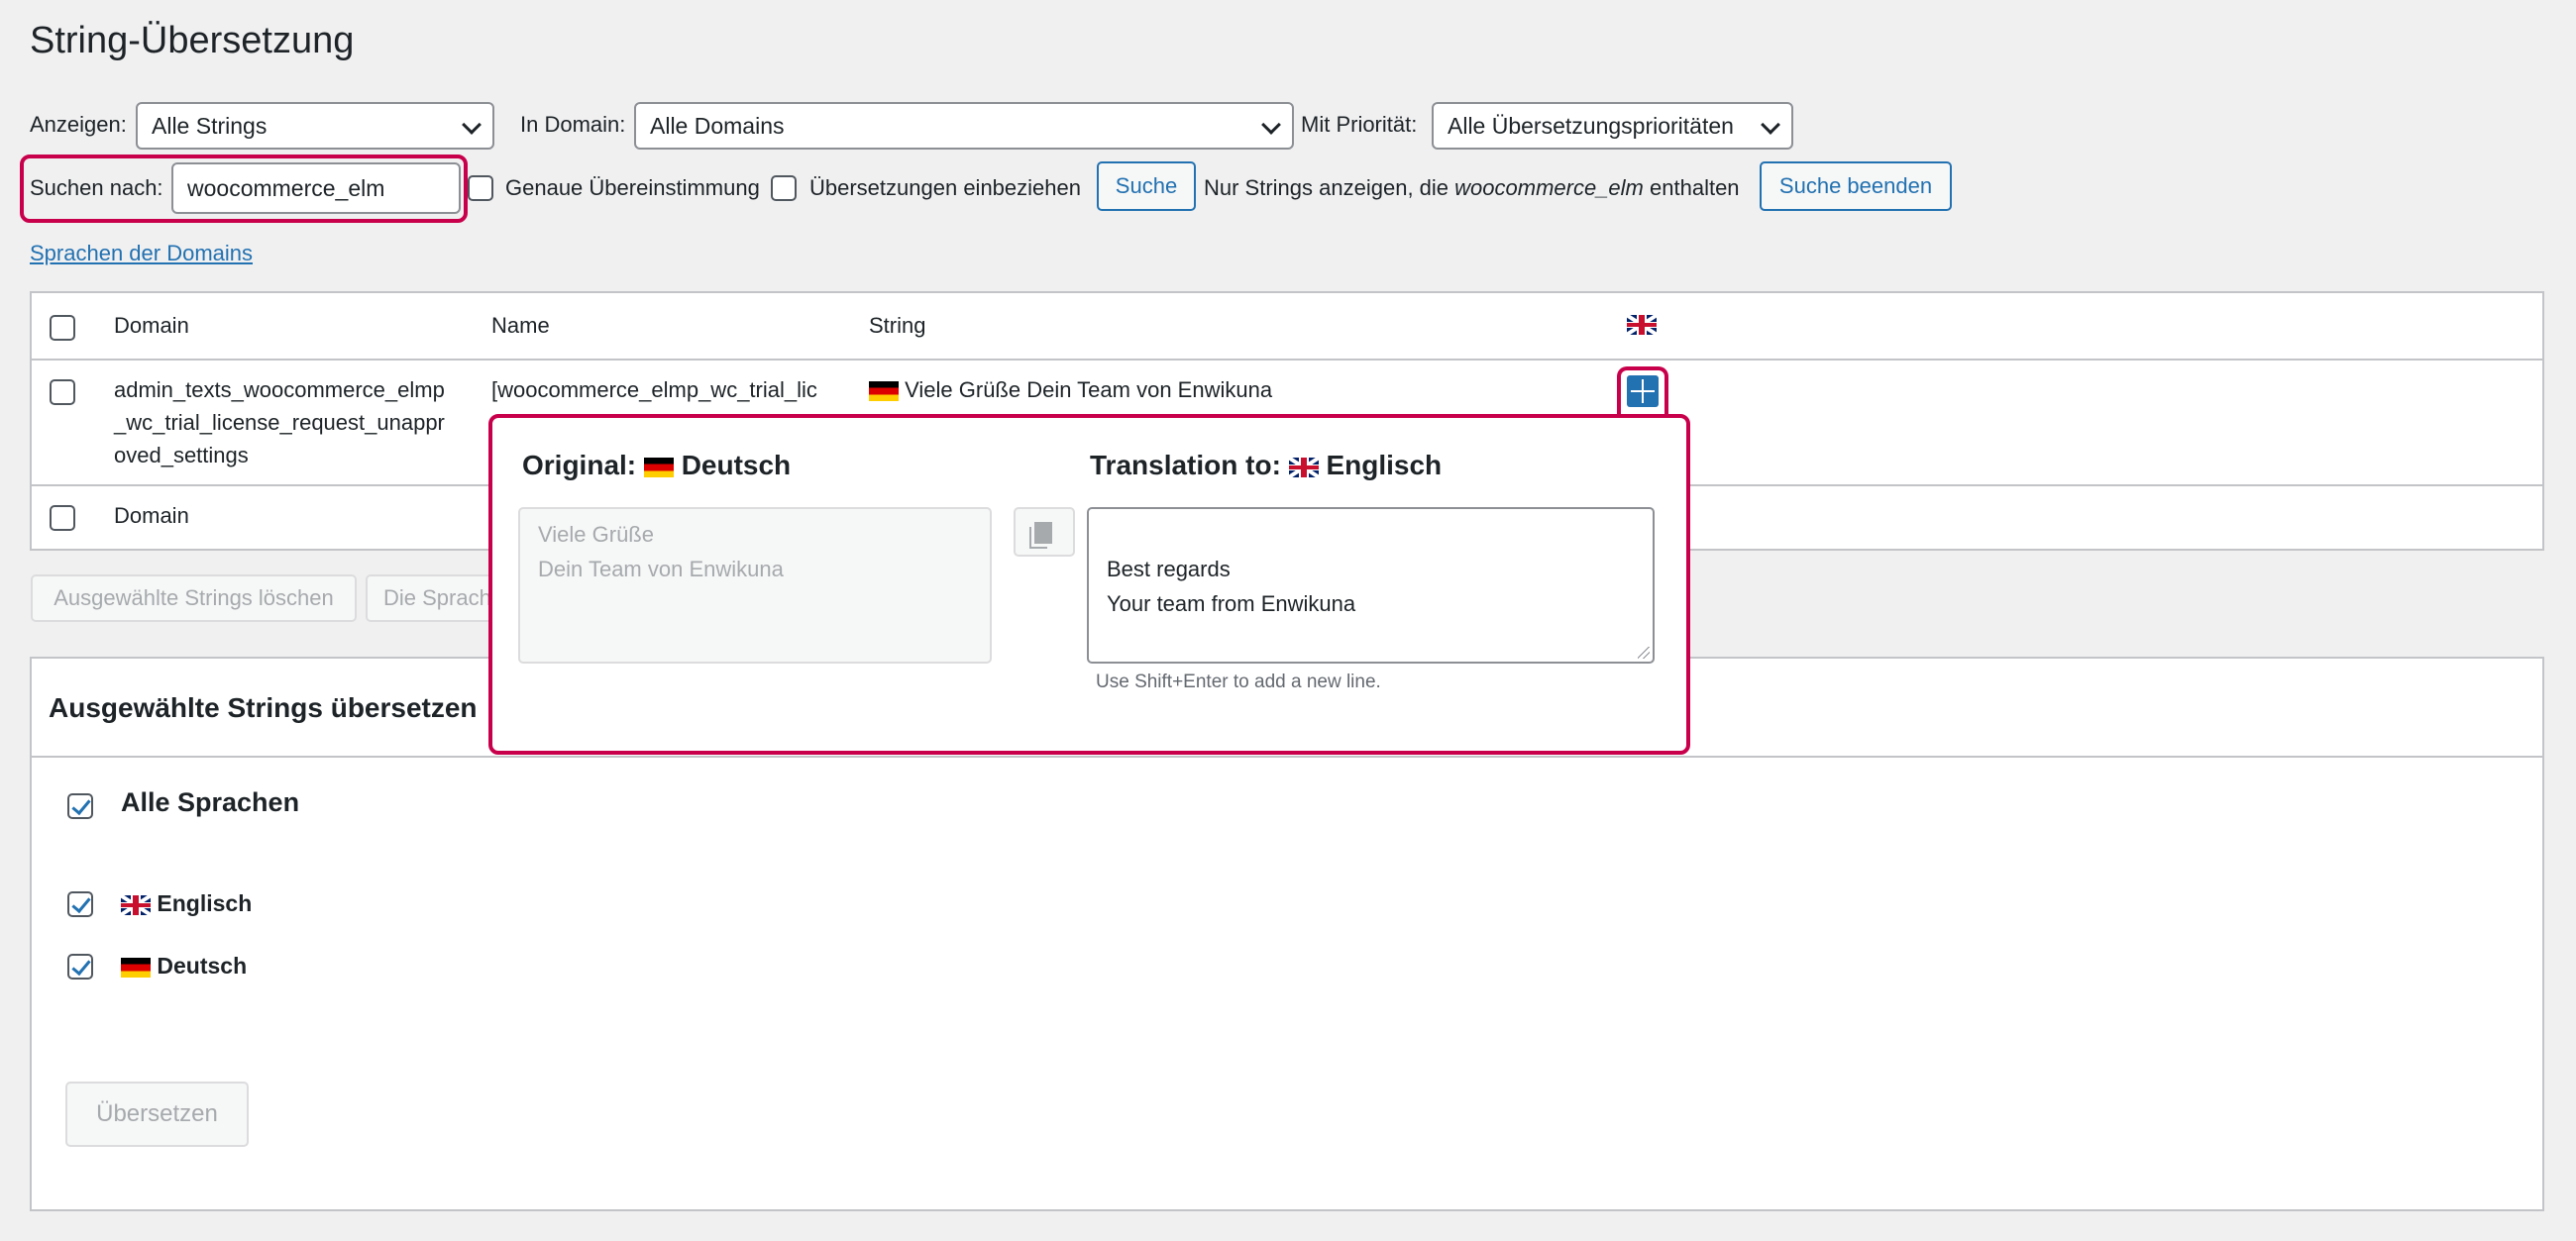 The image size is (2576, 1241). What do you see at coordinates (718, 126) in the screenshot?
I see `domain-select-value: Alle Domains` at bounding box center [718, 126].